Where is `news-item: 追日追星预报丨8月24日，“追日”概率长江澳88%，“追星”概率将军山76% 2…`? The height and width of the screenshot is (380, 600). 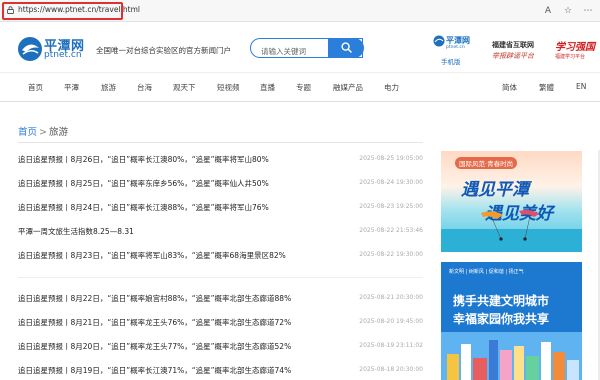 news-item: 追日追星预报丨8月24日，“追日”概率长江澳88%，“追星”概率将军山76% 2… is located at coordinates (220, 209).